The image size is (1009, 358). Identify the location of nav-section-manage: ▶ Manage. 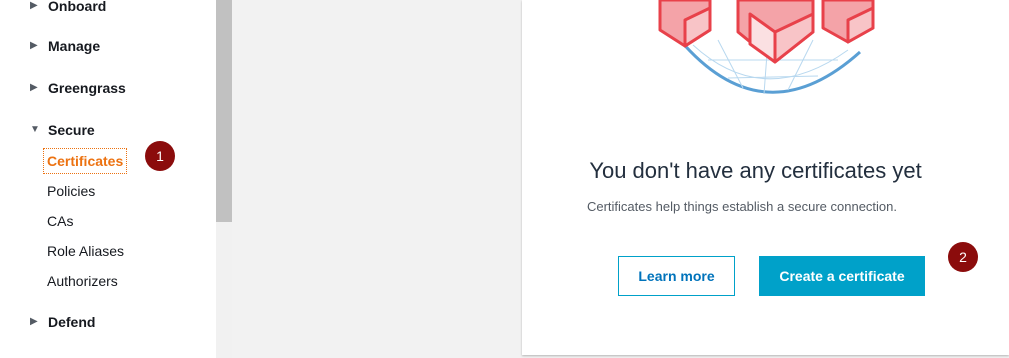
(50, 46).